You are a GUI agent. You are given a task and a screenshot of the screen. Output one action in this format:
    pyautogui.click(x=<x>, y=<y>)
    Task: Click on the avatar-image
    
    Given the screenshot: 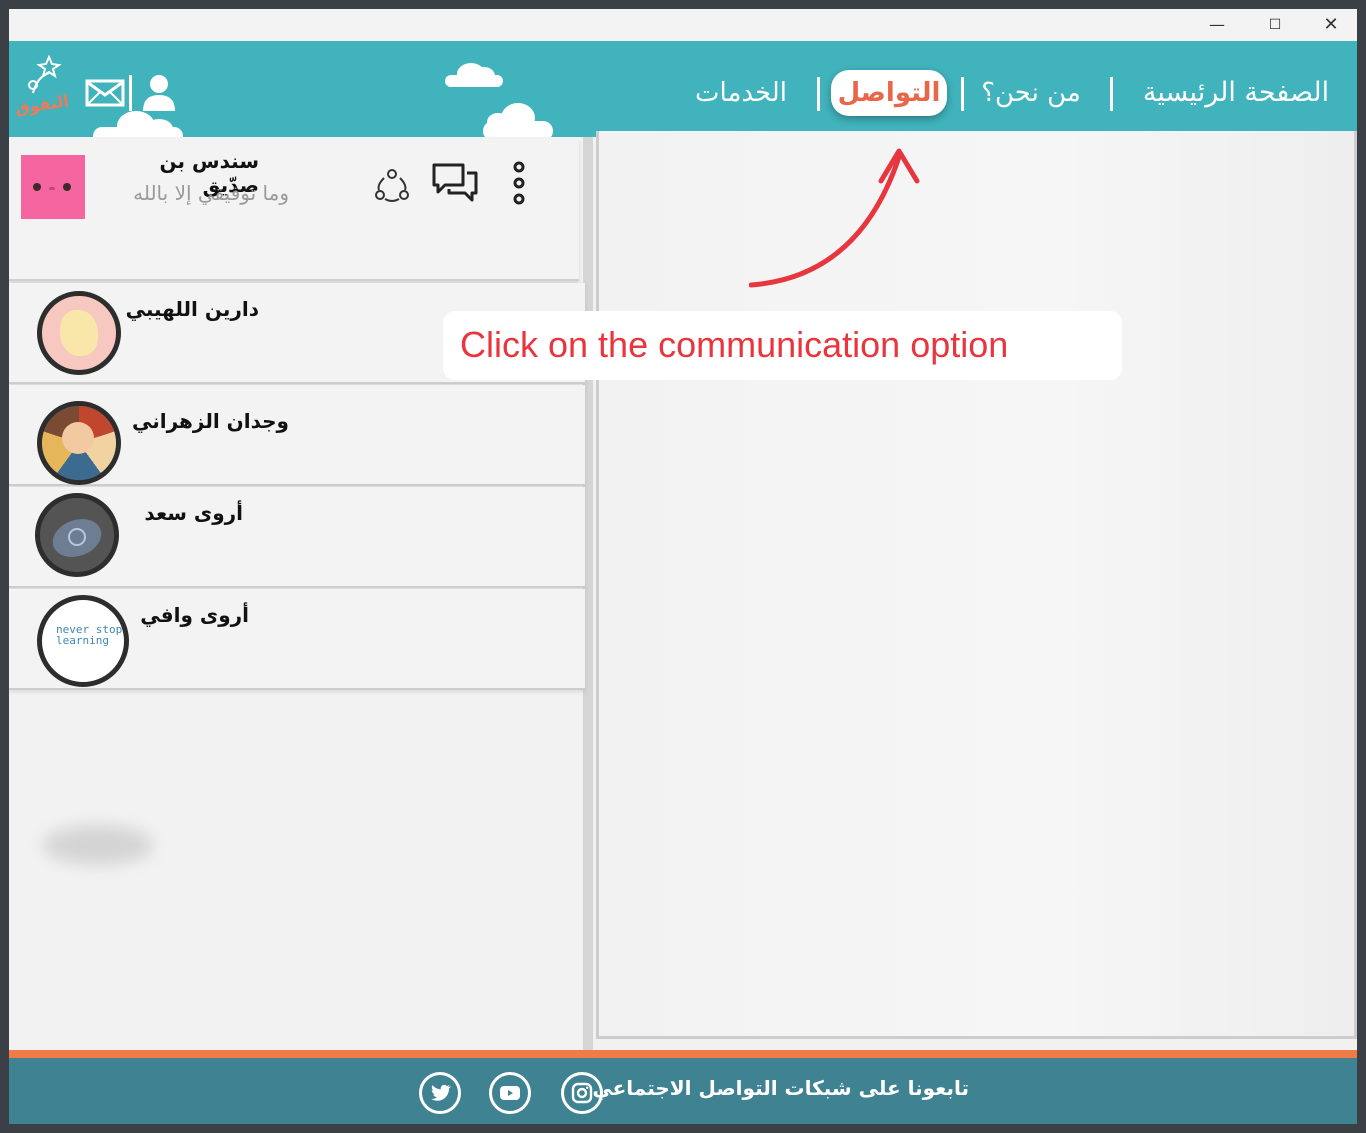 What is the action you would take?
    pyautogui.click(x=79, y=333)
    